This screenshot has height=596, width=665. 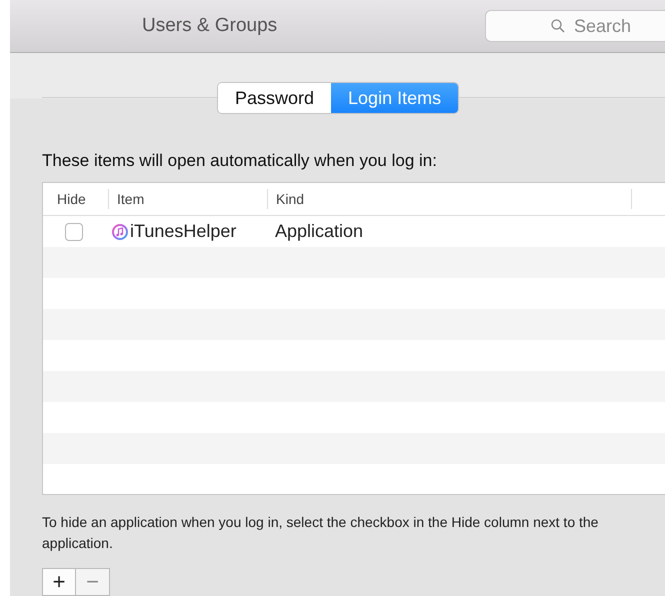 What do you see at coordinates (59, 582) in the screenshot?
I see `add-button: +` at bounding box center [59, 582].